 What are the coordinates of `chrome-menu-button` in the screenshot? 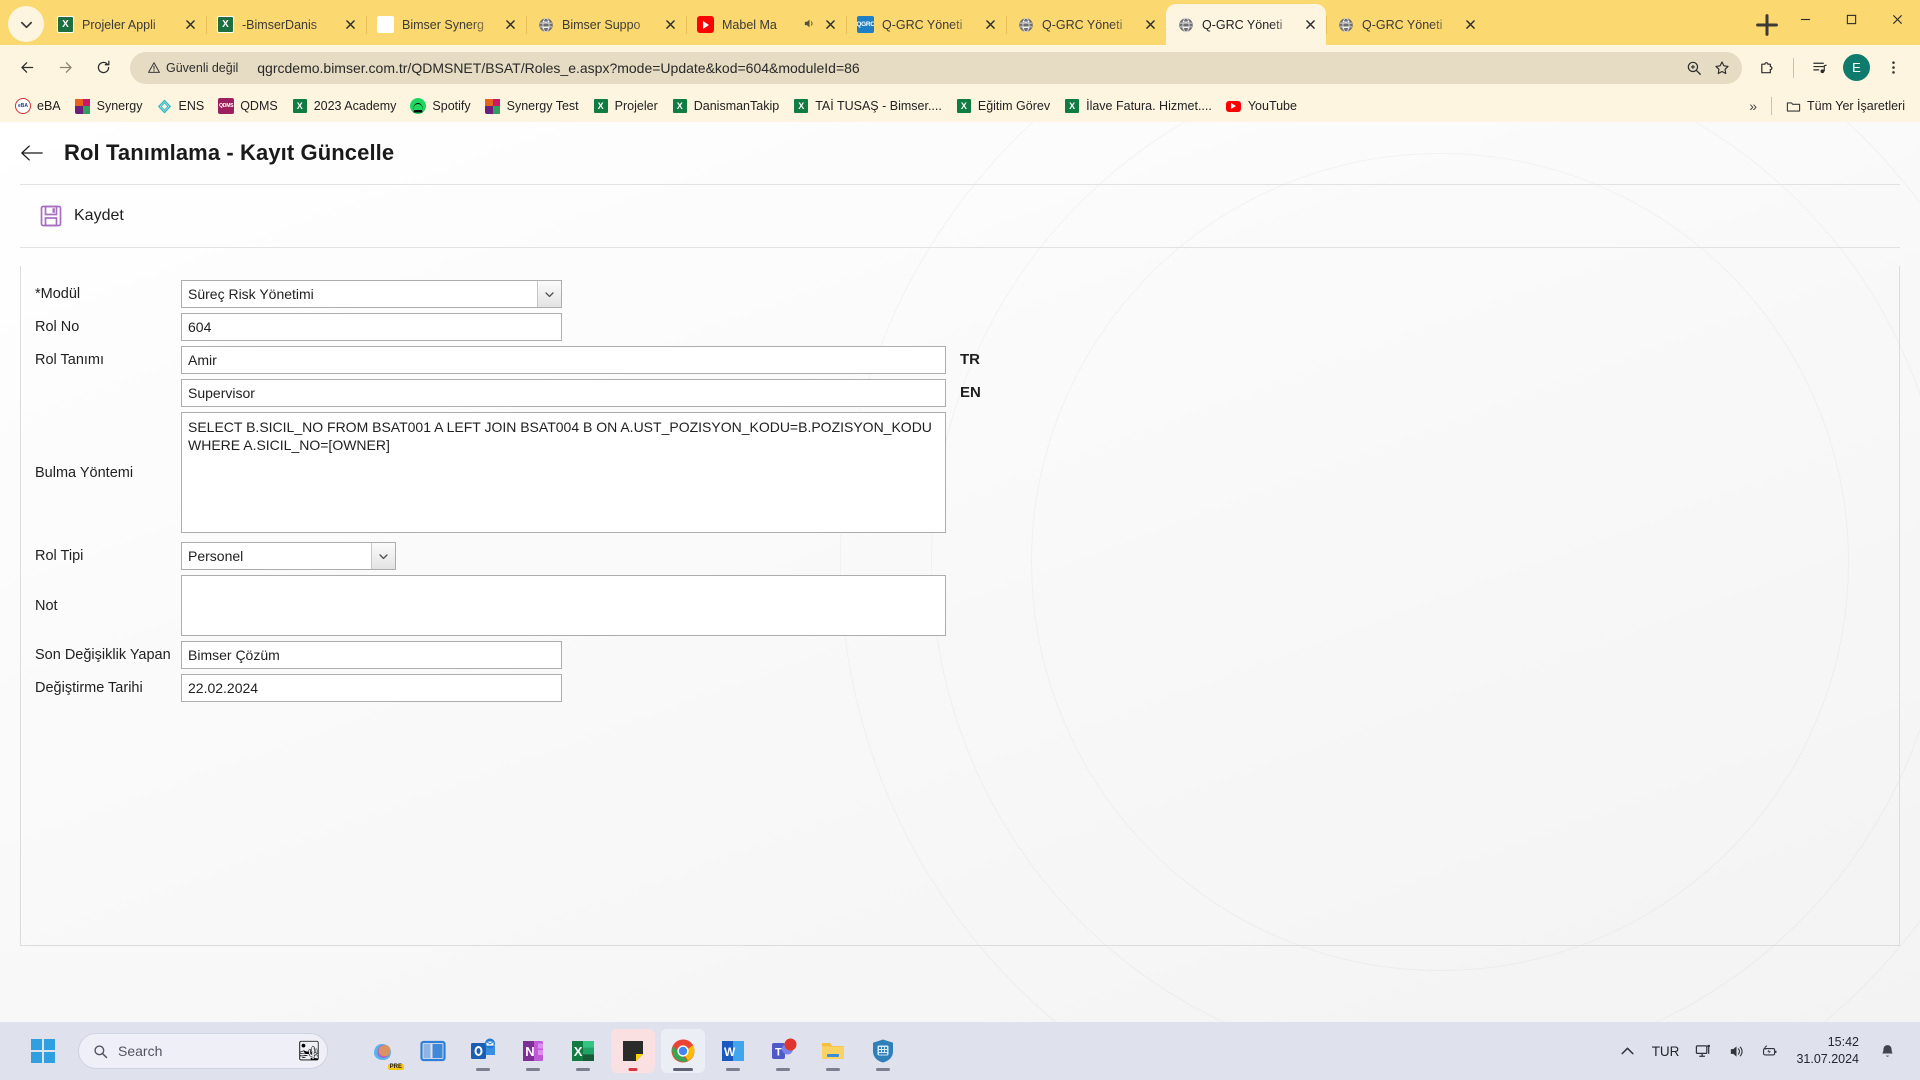 It's located at (1893, 68).